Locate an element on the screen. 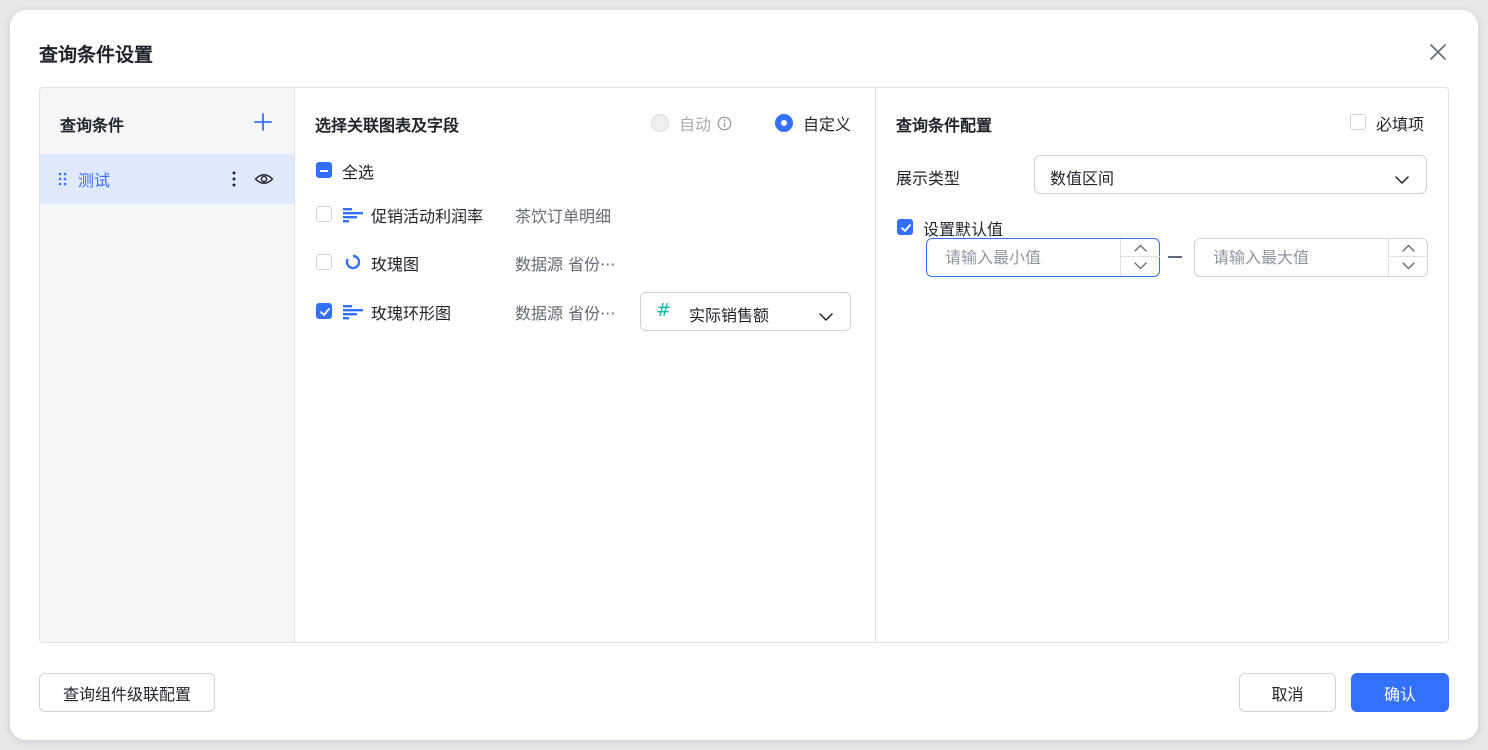 The height and width of the screenshot is (750, 1488). mode-auto-radio: 自动 is located at coordinates (691, 123).